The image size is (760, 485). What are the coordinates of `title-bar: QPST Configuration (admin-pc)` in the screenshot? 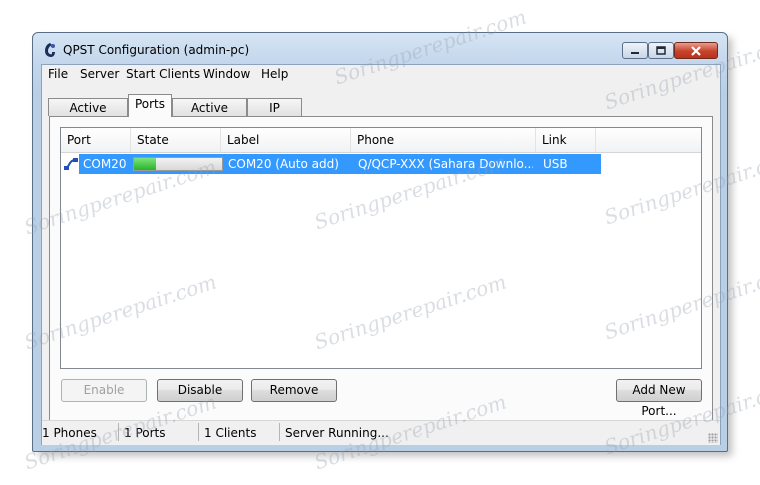 It's located at (380, 48).